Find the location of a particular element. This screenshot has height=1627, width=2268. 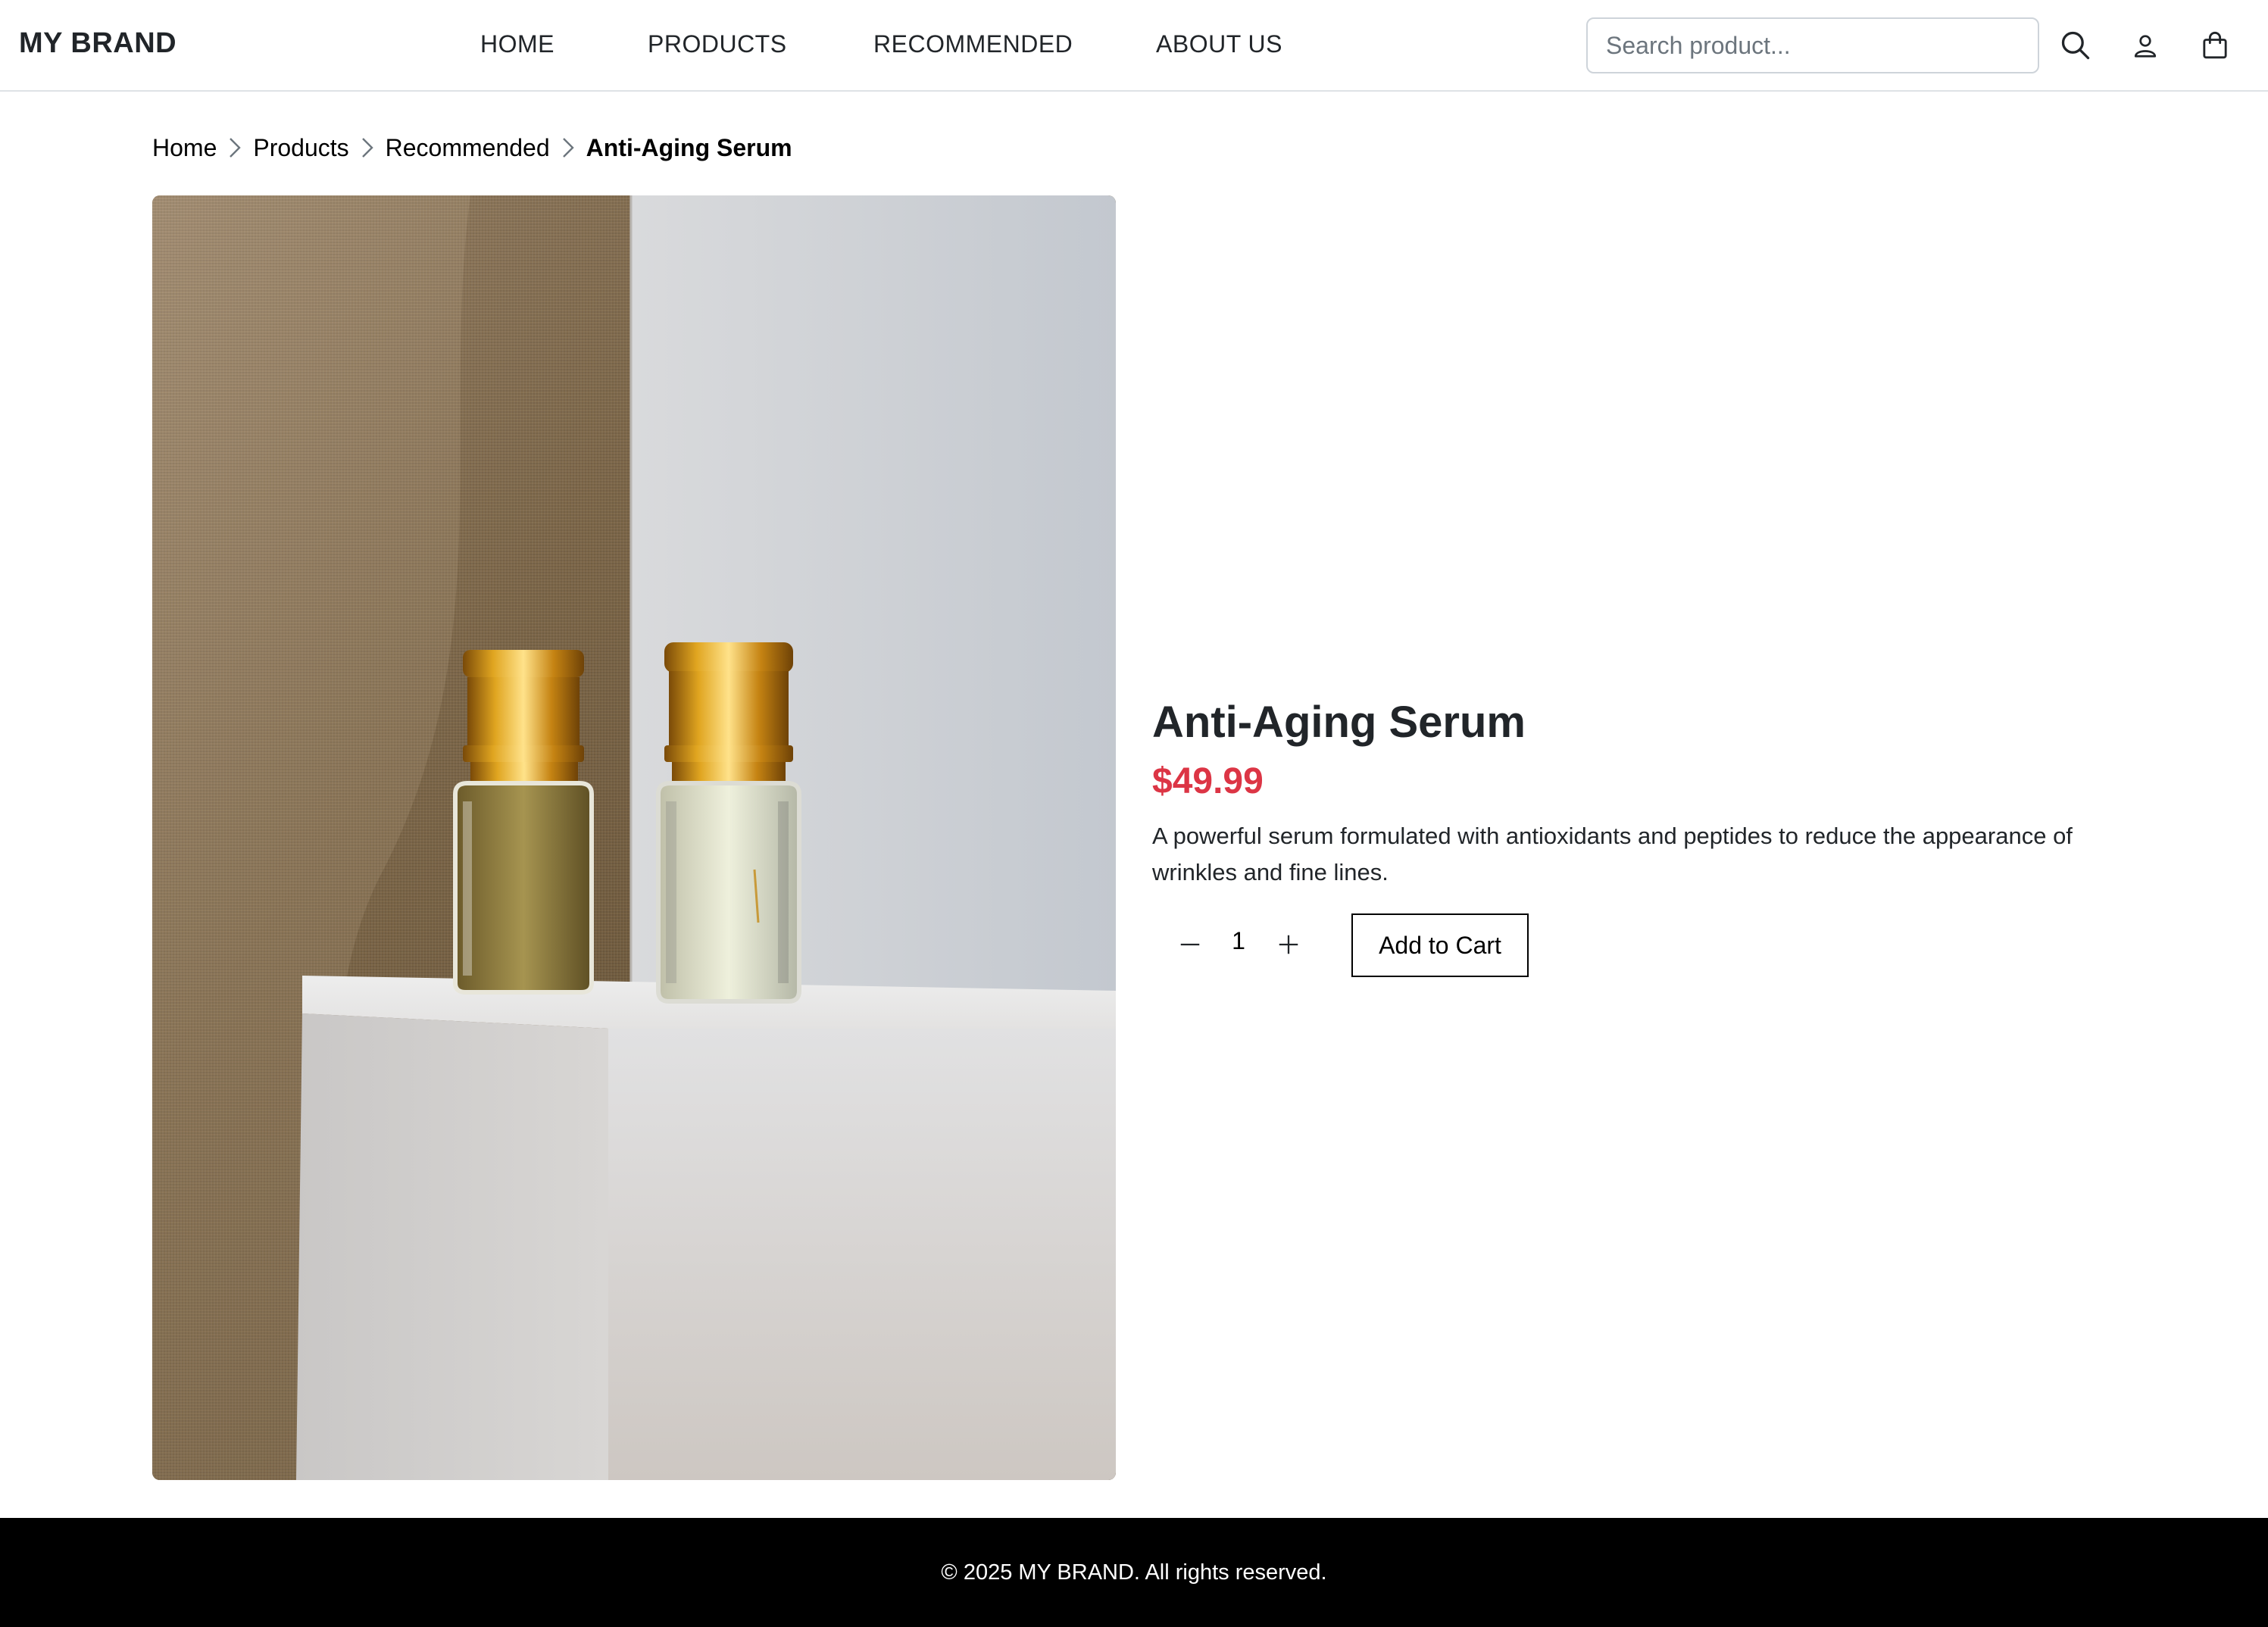

site-footer: © 2025 MY BRAND. All rights reserved. is located at coordinates (1134, 1572).